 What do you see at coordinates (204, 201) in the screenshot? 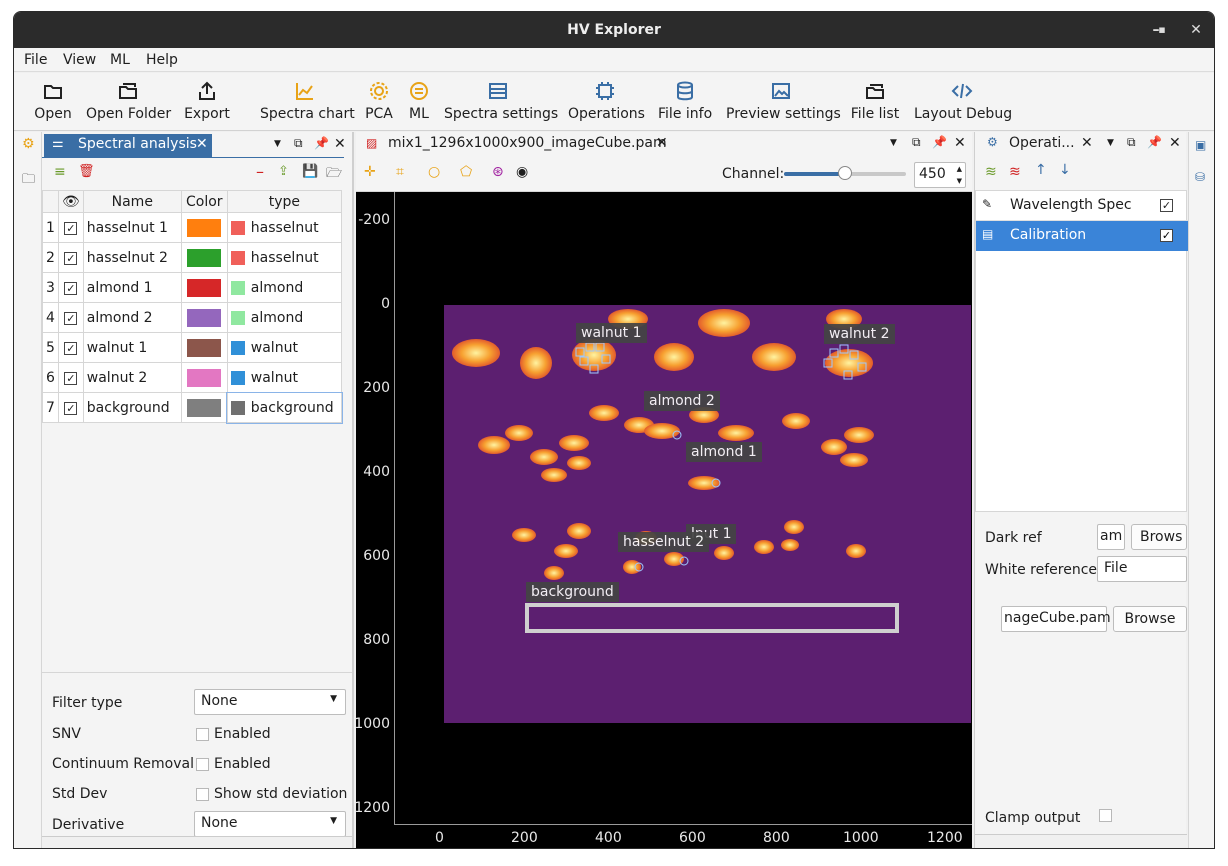
I see `header-color: Color` at bounding box center [204, 201].